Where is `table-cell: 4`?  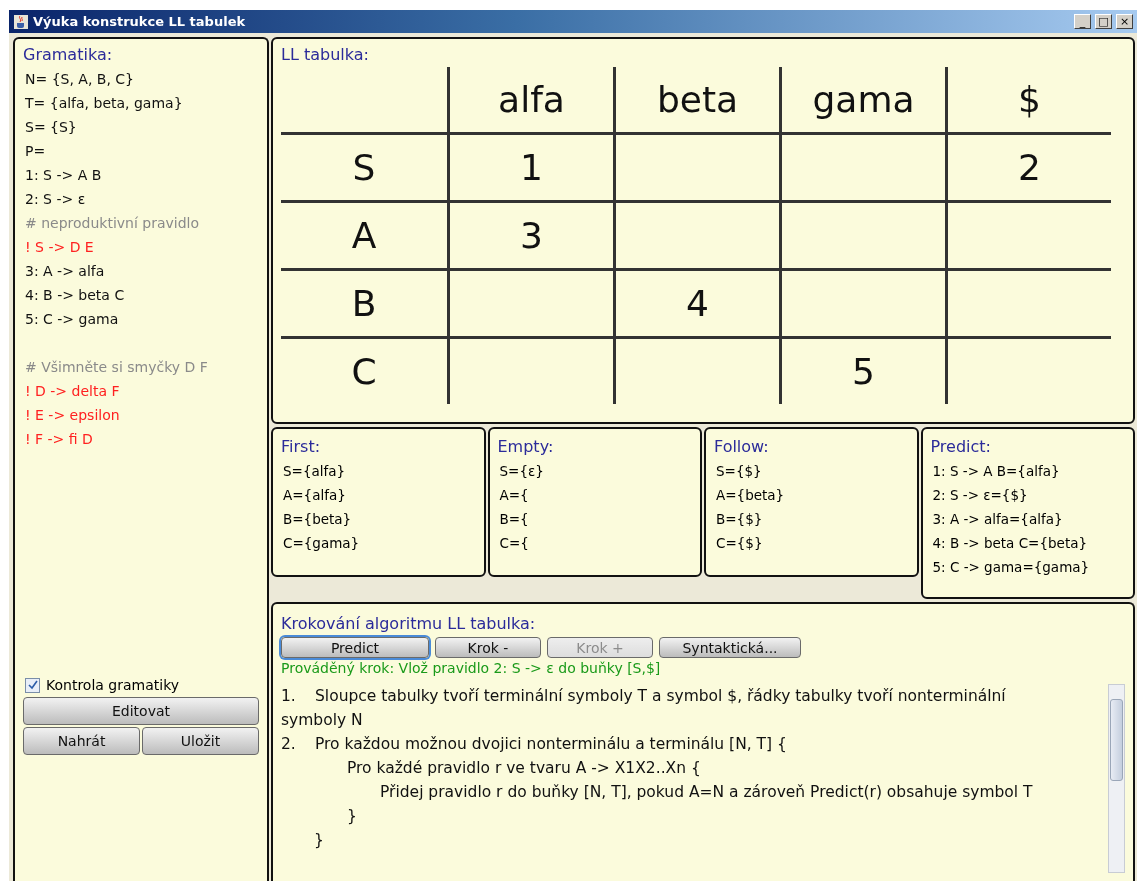
table-cell: 4 is located at coordinates (696, 302).